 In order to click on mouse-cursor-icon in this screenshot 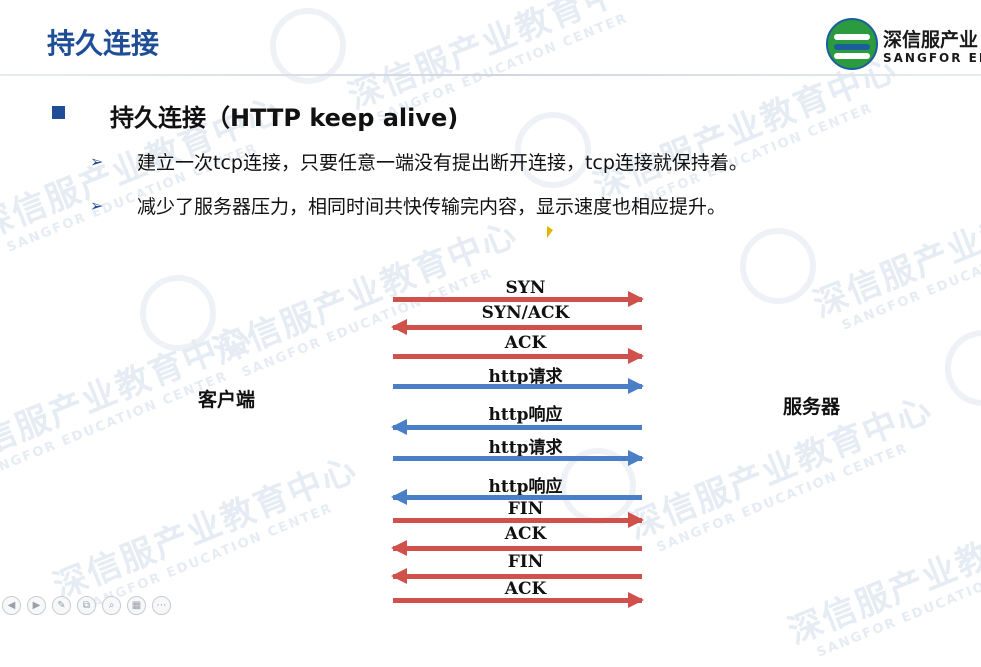, I will do `click(550, 232)`.